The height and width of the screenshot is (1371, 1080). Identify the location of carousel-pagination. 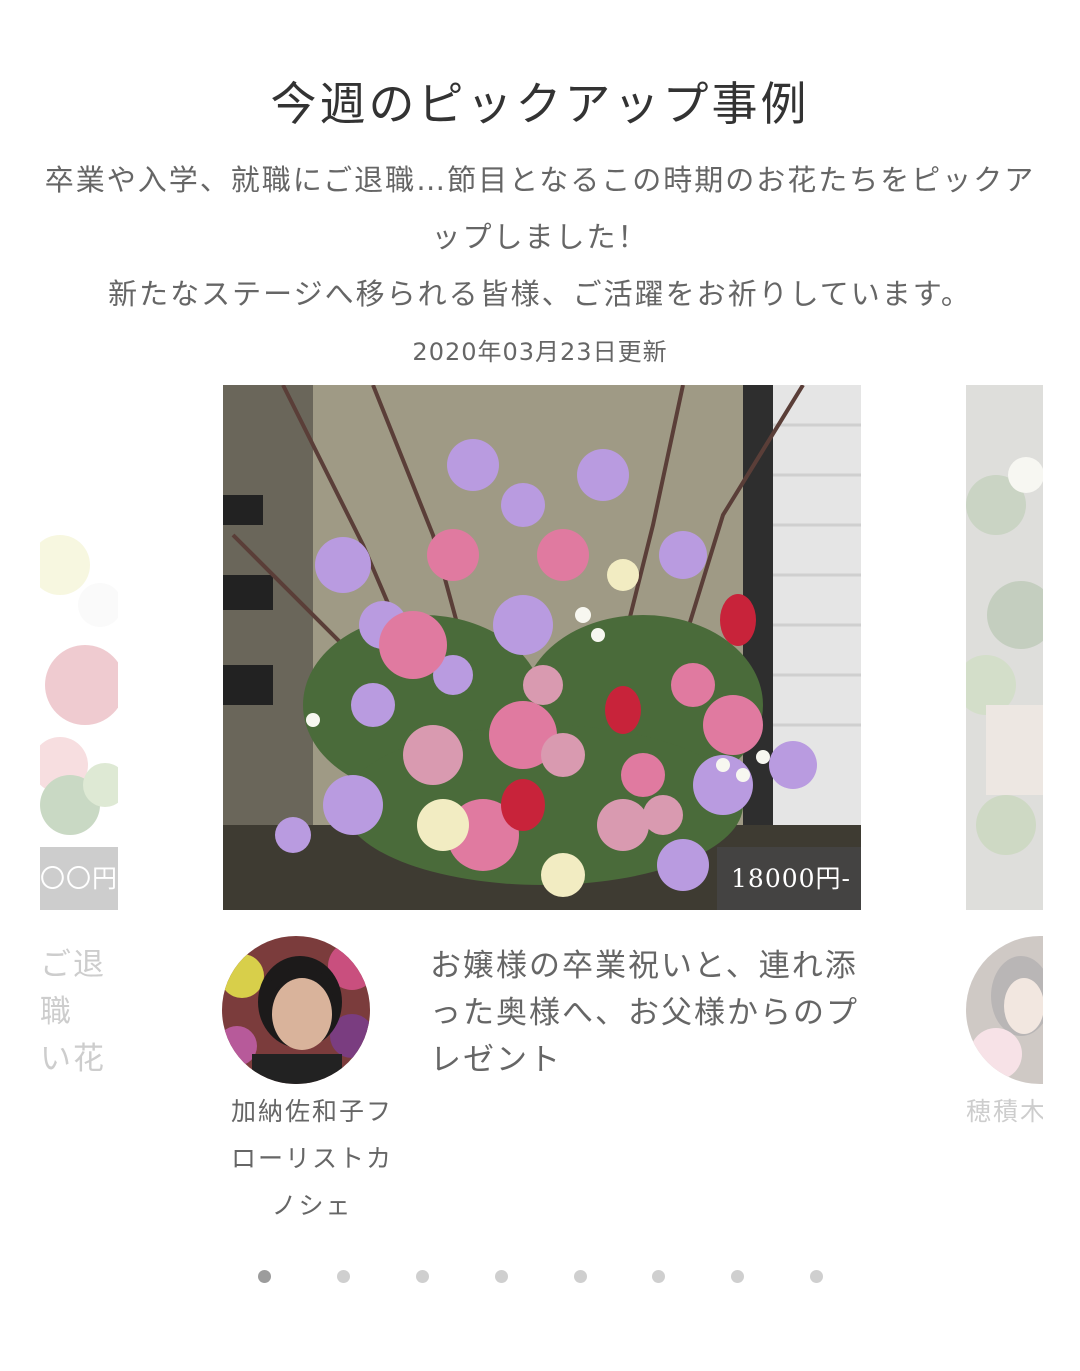
(540, 1278).